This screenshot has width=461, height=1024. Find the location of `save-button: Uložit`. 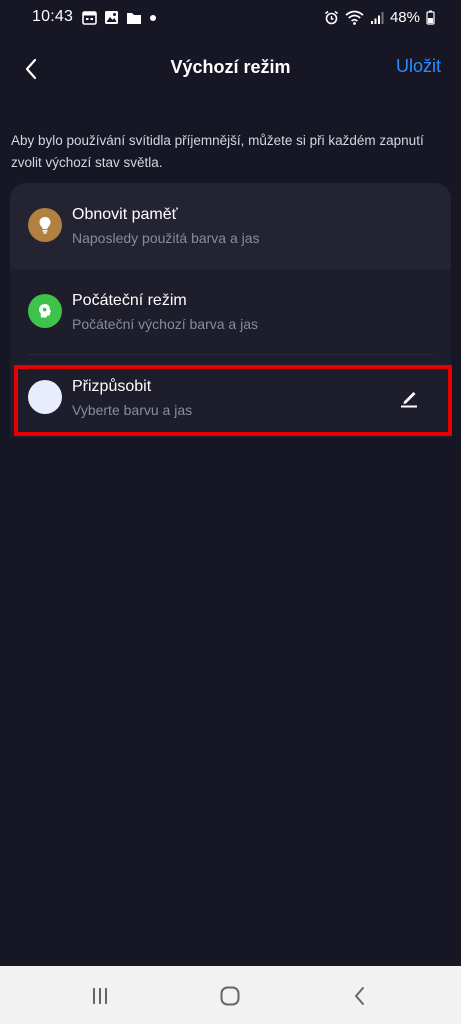

save-button: Uložit is located at coordinates (418, 66).